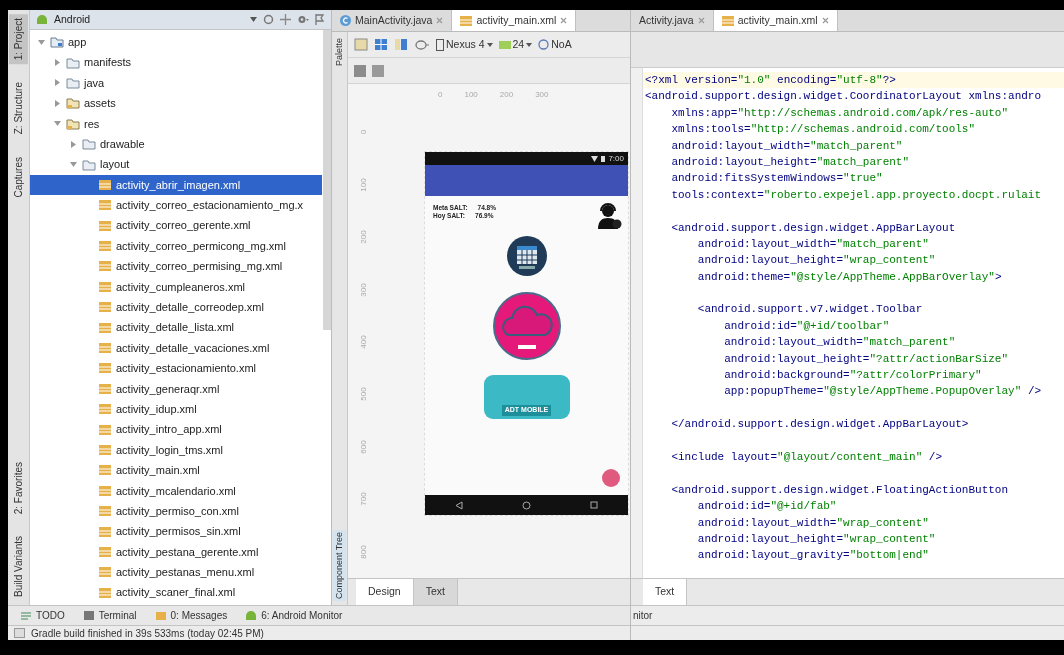 The image size is (1064, 655). What do you see at coordinates (401, 44) in the screenshot?
I see `split-view-icon` at bounding box center [401, 44].